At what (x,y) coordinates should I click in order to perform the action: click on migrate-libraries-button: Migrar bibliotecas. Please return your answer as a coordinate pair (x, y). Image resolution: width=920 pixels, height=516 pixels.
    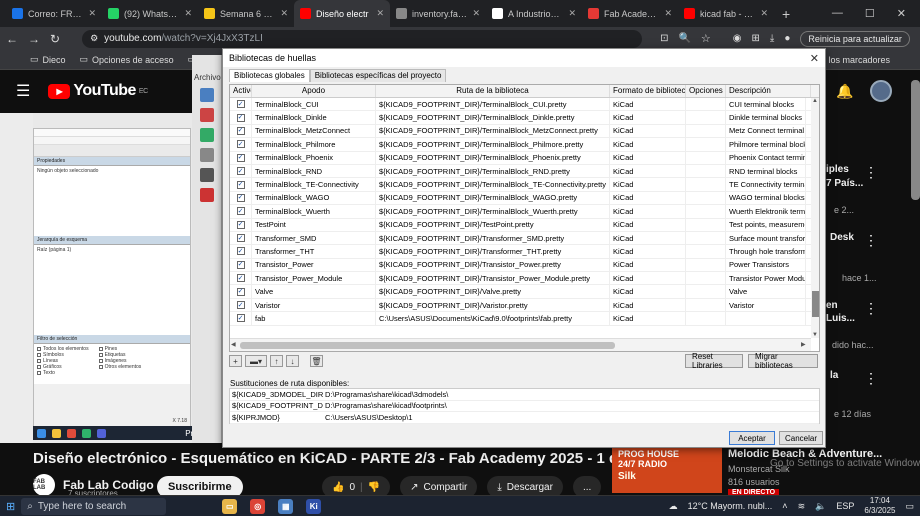
    Looking at the image, I should click on (783, 361).